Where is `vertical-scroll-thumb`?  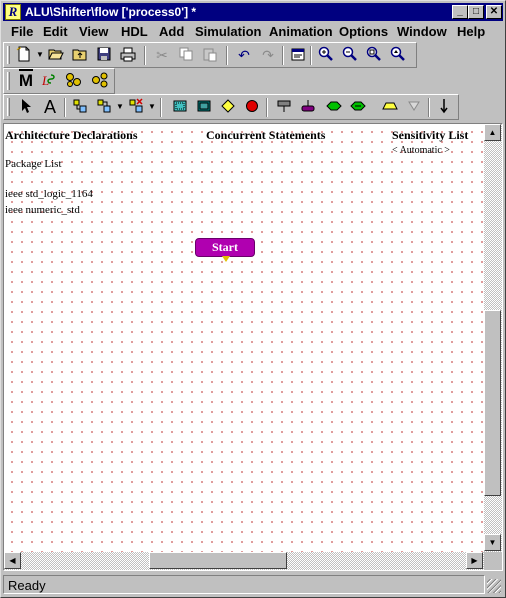 vertical-scroll-thumb is located at coordinates (492, 403).